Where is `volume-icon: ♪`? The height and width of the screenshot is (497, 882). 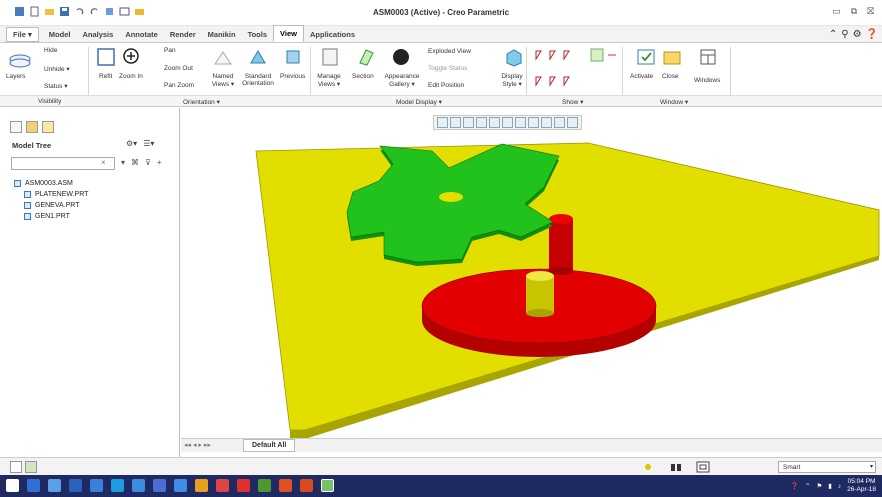
volume-icon: ♪ is located at coordinates (839, 486).